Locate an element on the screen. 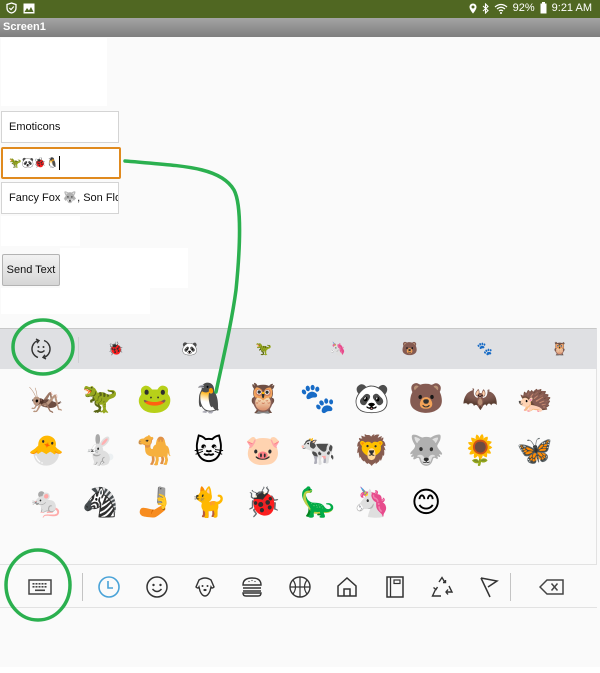 Image resolution: width=600 pixels, height=673 pixels. location-icon is located at coordinates (473, 8).